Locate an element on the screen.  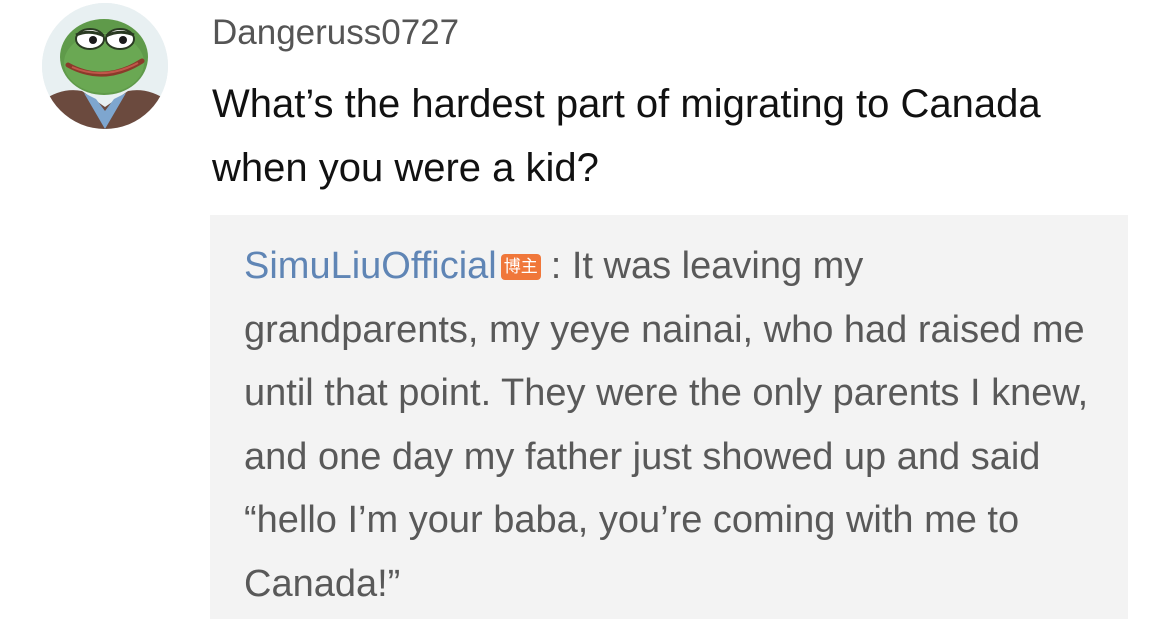
blogger-badge: 博主 is located at coordinates (520, 267).